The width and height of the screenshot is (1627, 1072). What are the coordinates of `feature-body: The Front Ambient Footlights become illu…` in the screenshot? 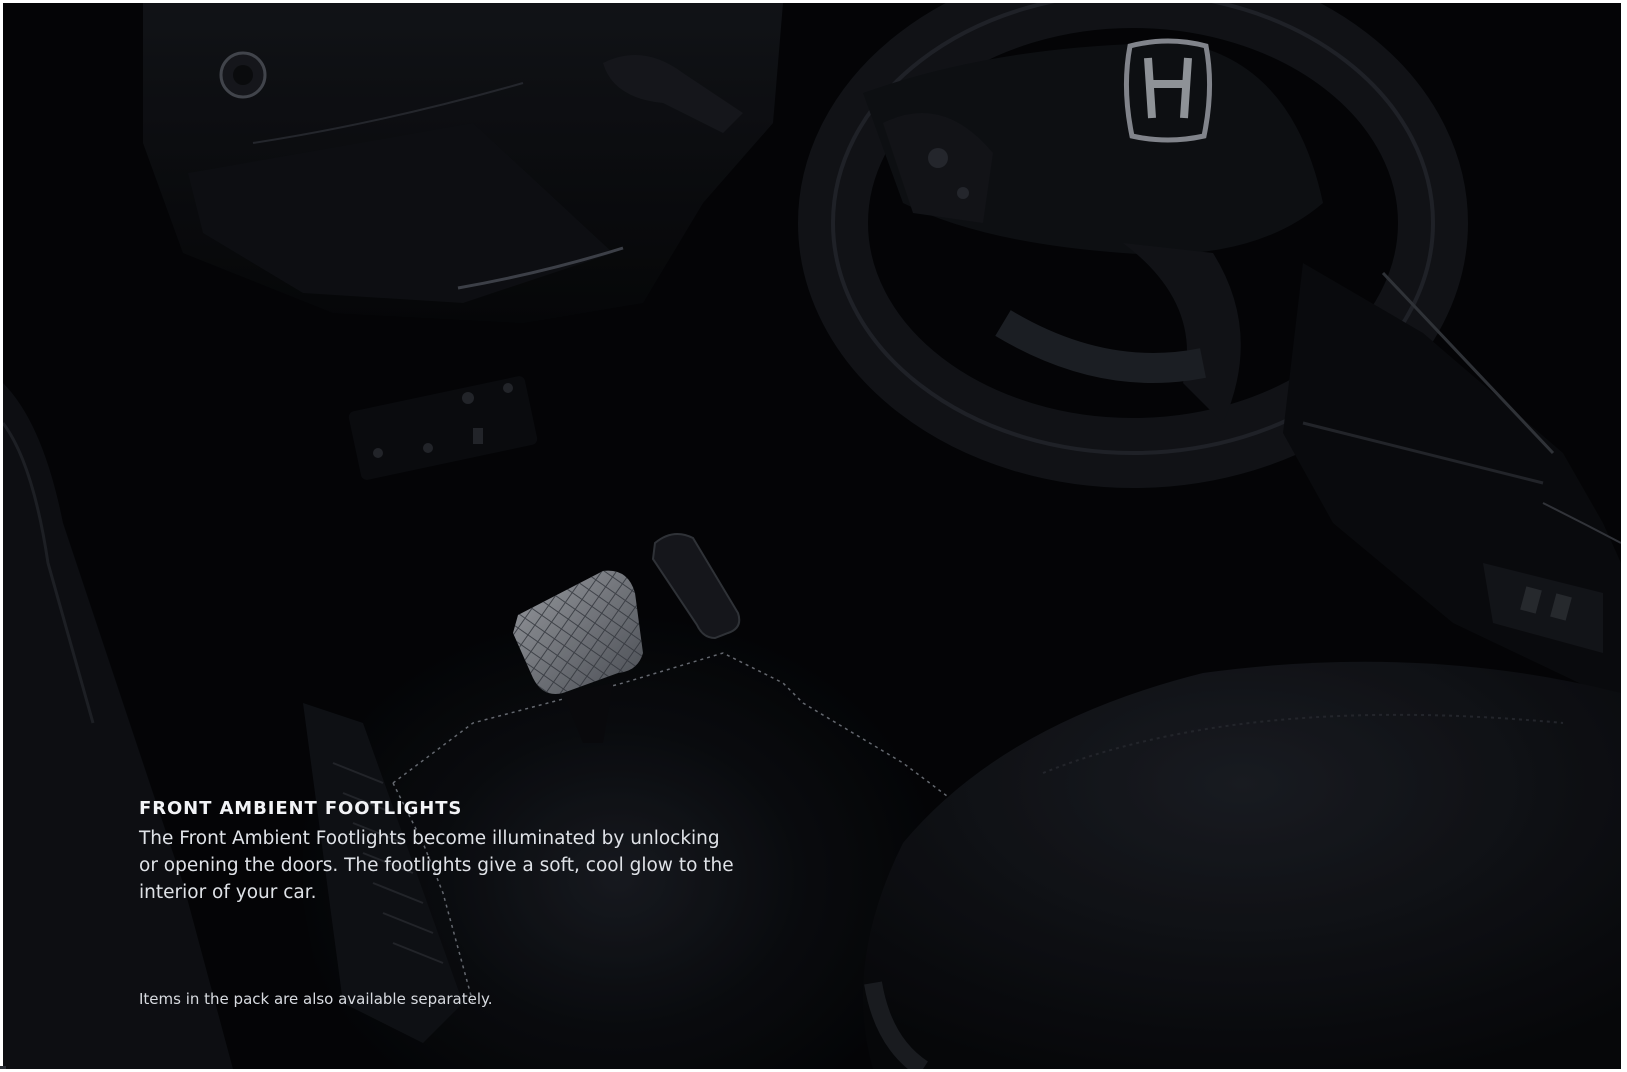 It's located at (449, 865).